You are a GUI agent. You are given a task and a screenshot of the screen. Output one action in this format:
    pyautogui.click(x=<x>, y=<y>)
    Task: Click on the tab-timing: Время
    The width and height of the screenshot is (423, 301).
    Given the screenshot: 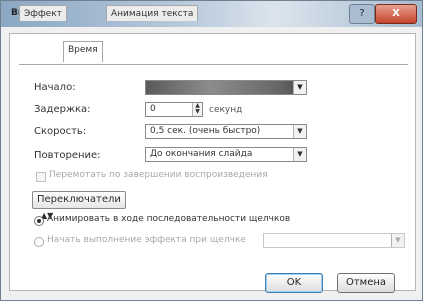 What is the action you would take?
    pyautogui.click(x=83, y=51)
    